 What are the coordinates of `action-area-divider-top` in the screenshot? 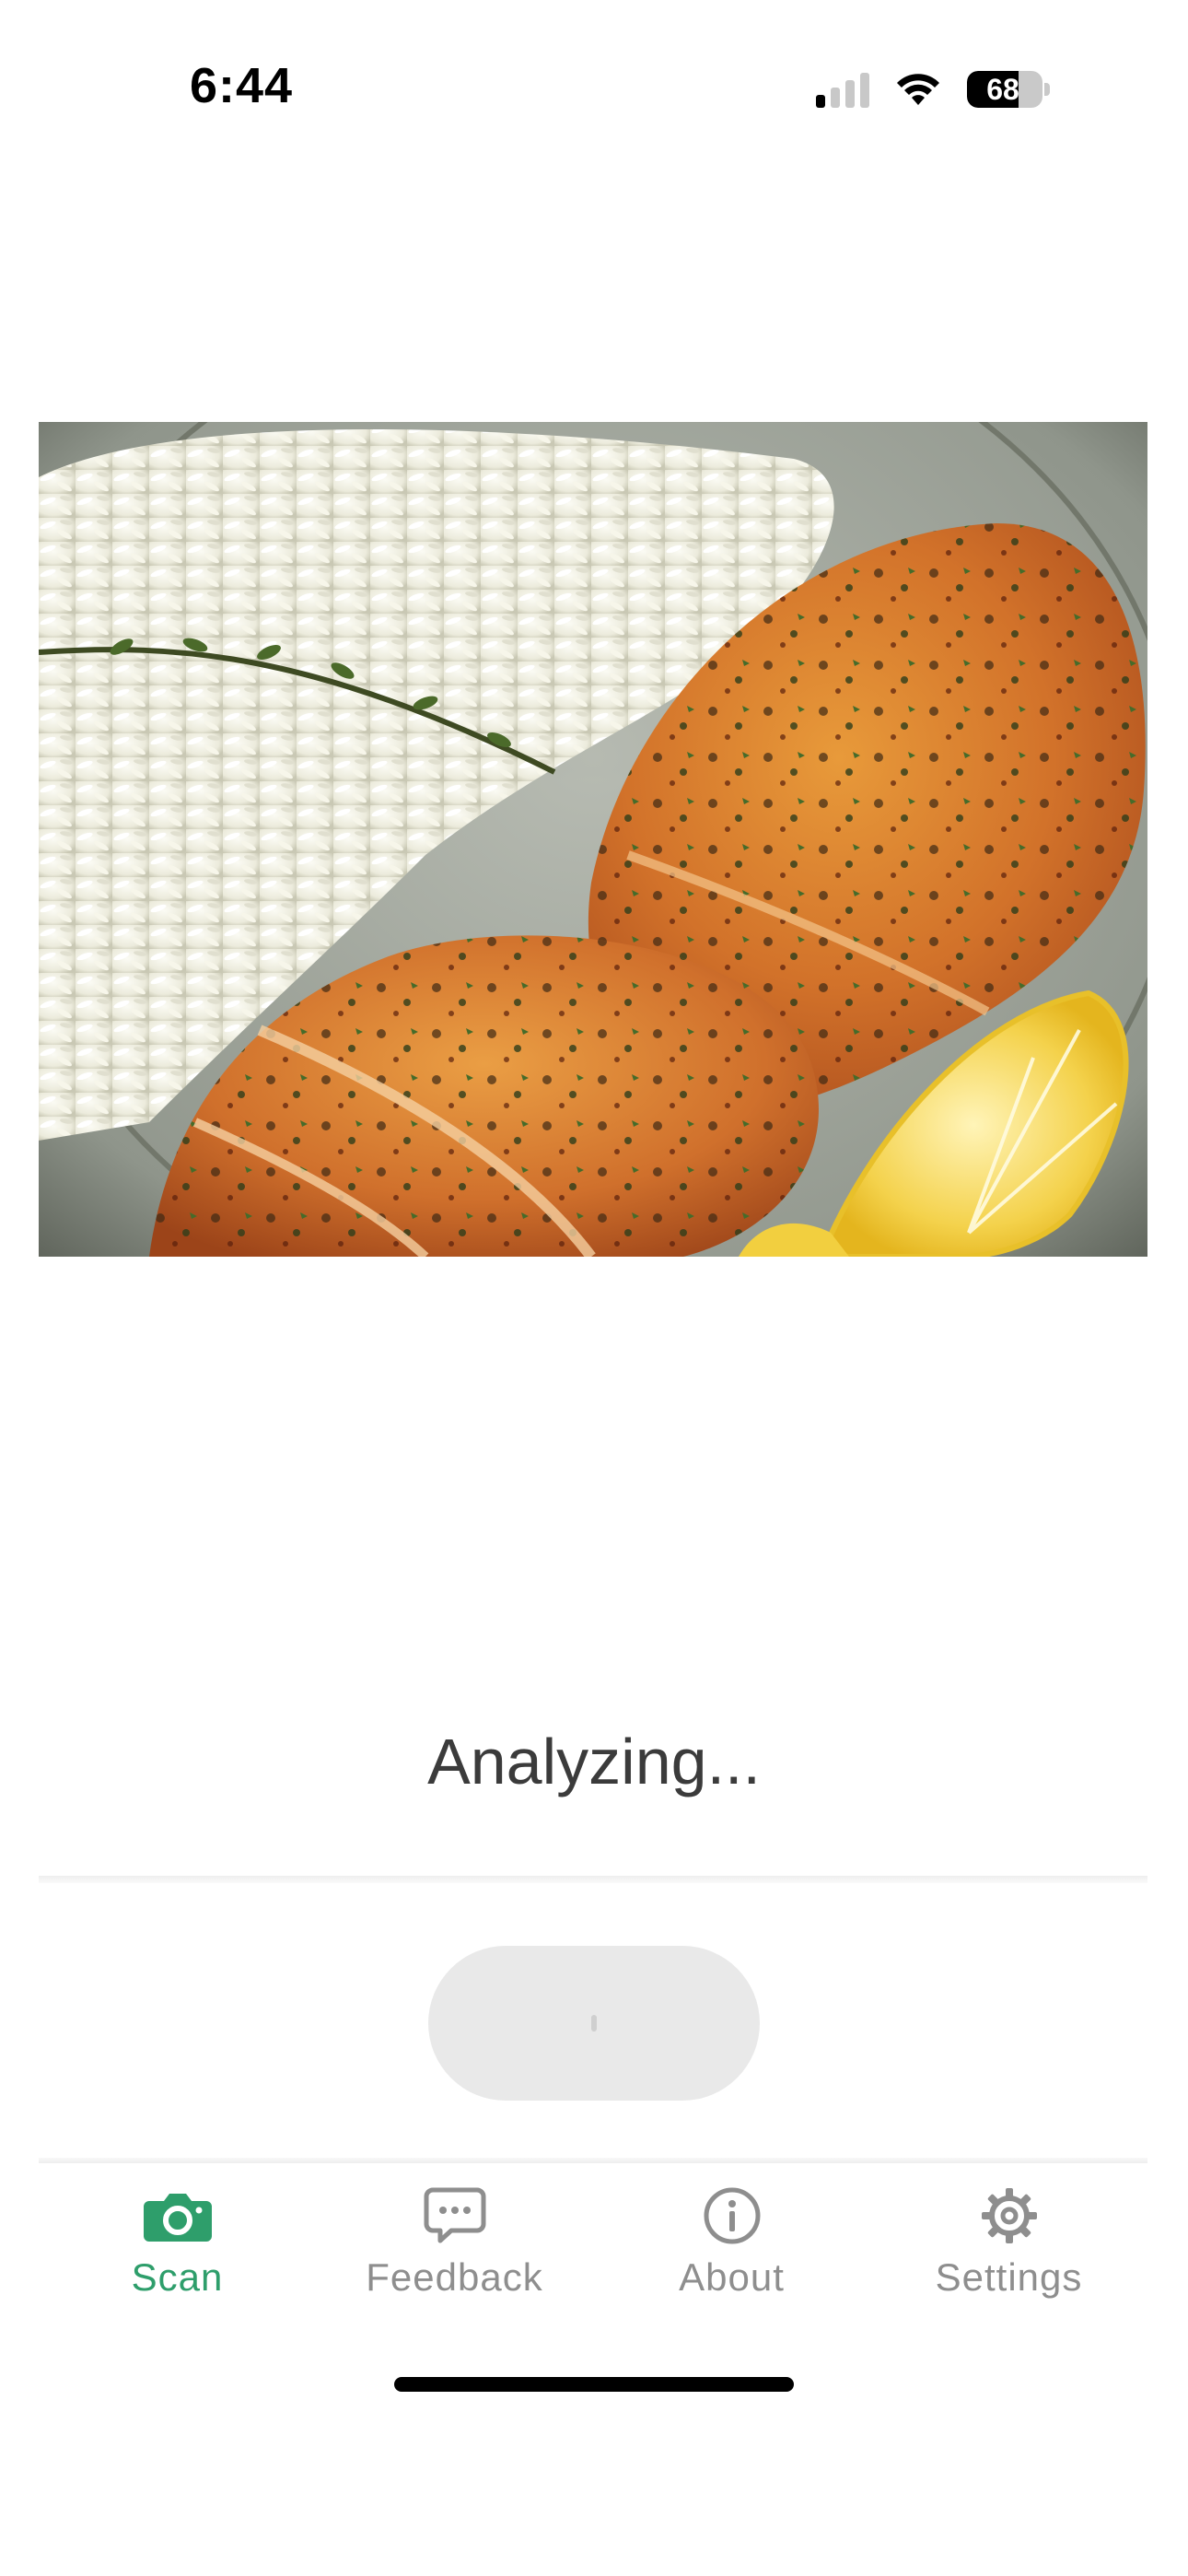 It's located at (593, 1879).